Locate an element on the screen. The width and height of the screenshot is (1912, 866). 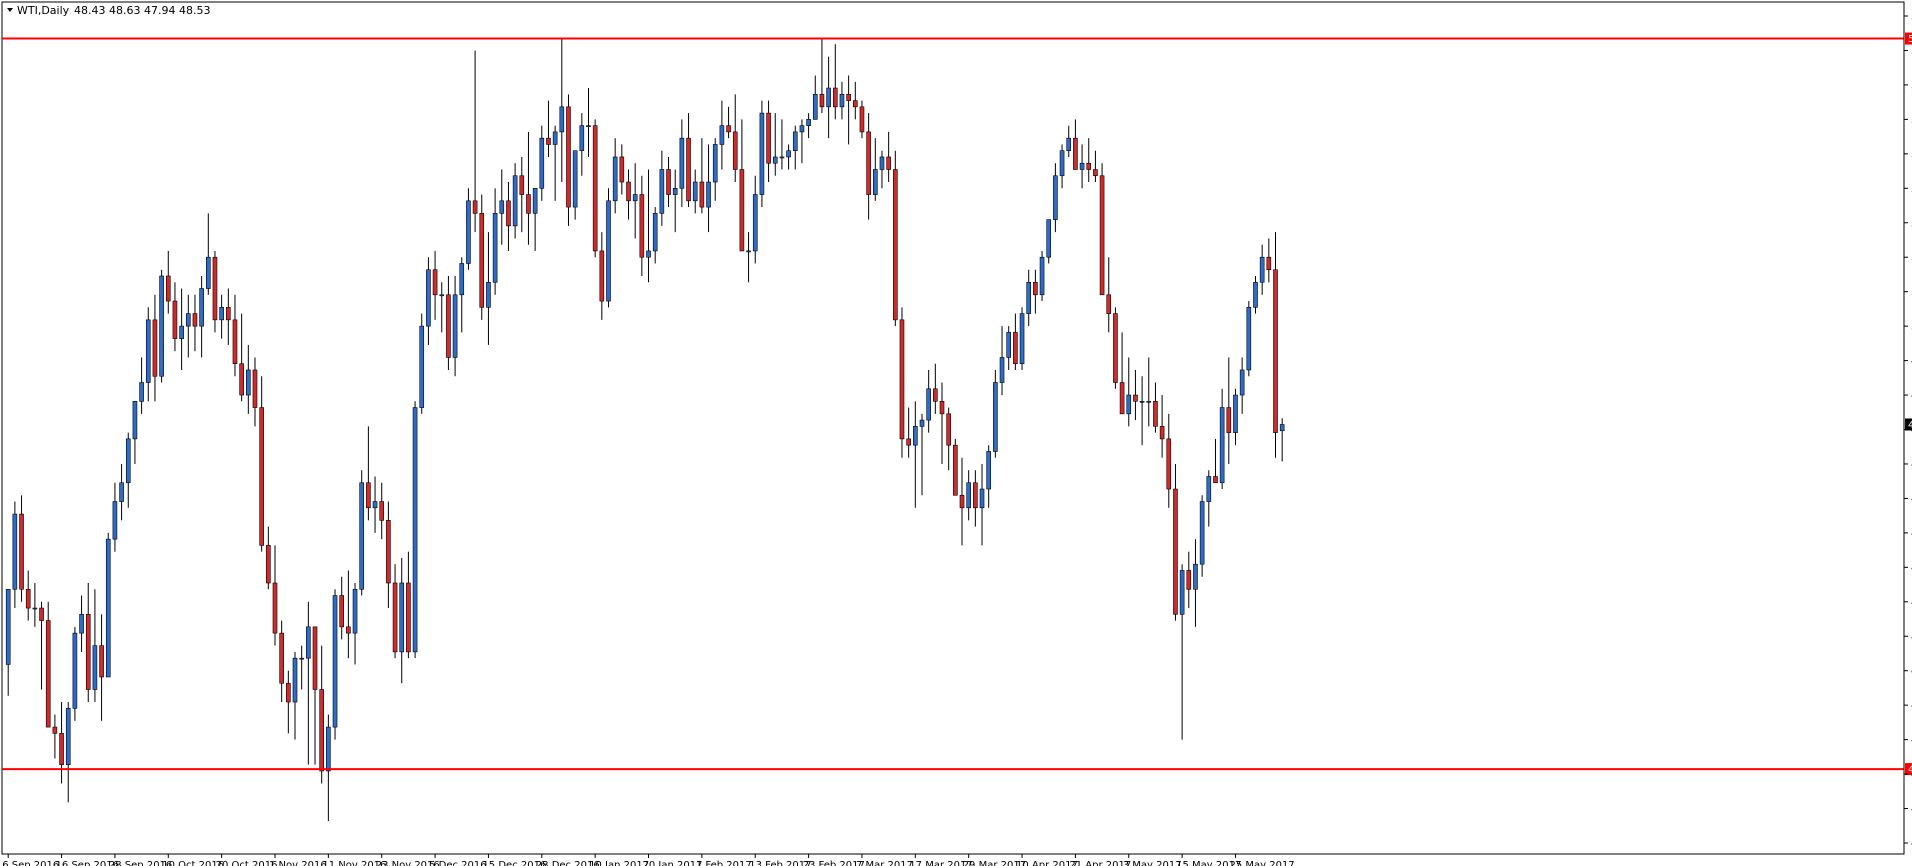
x-tick-label: 6 Sep 2016 is located at coordinates (30, 863).